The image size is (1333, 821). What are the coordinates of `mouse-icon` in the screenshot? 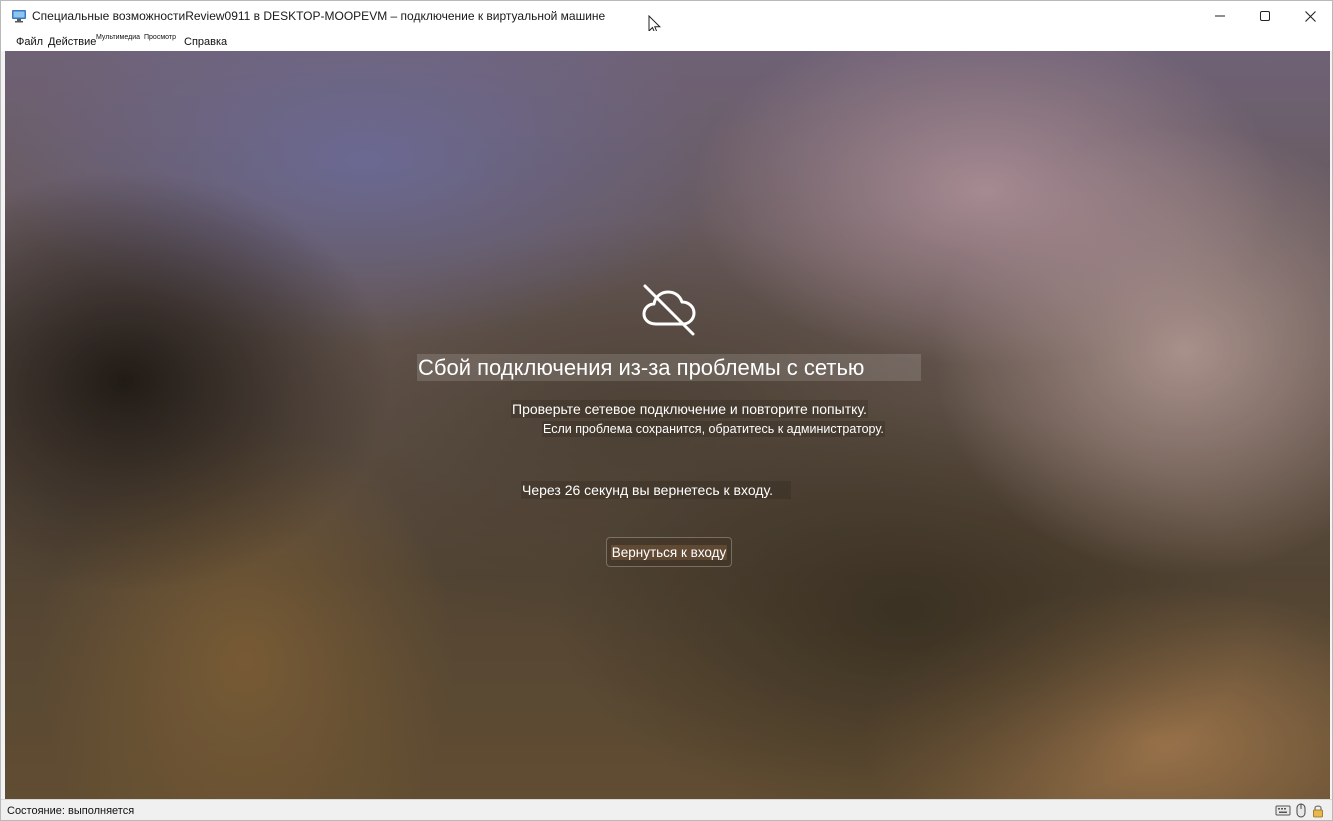 It's located at (1301, 810).